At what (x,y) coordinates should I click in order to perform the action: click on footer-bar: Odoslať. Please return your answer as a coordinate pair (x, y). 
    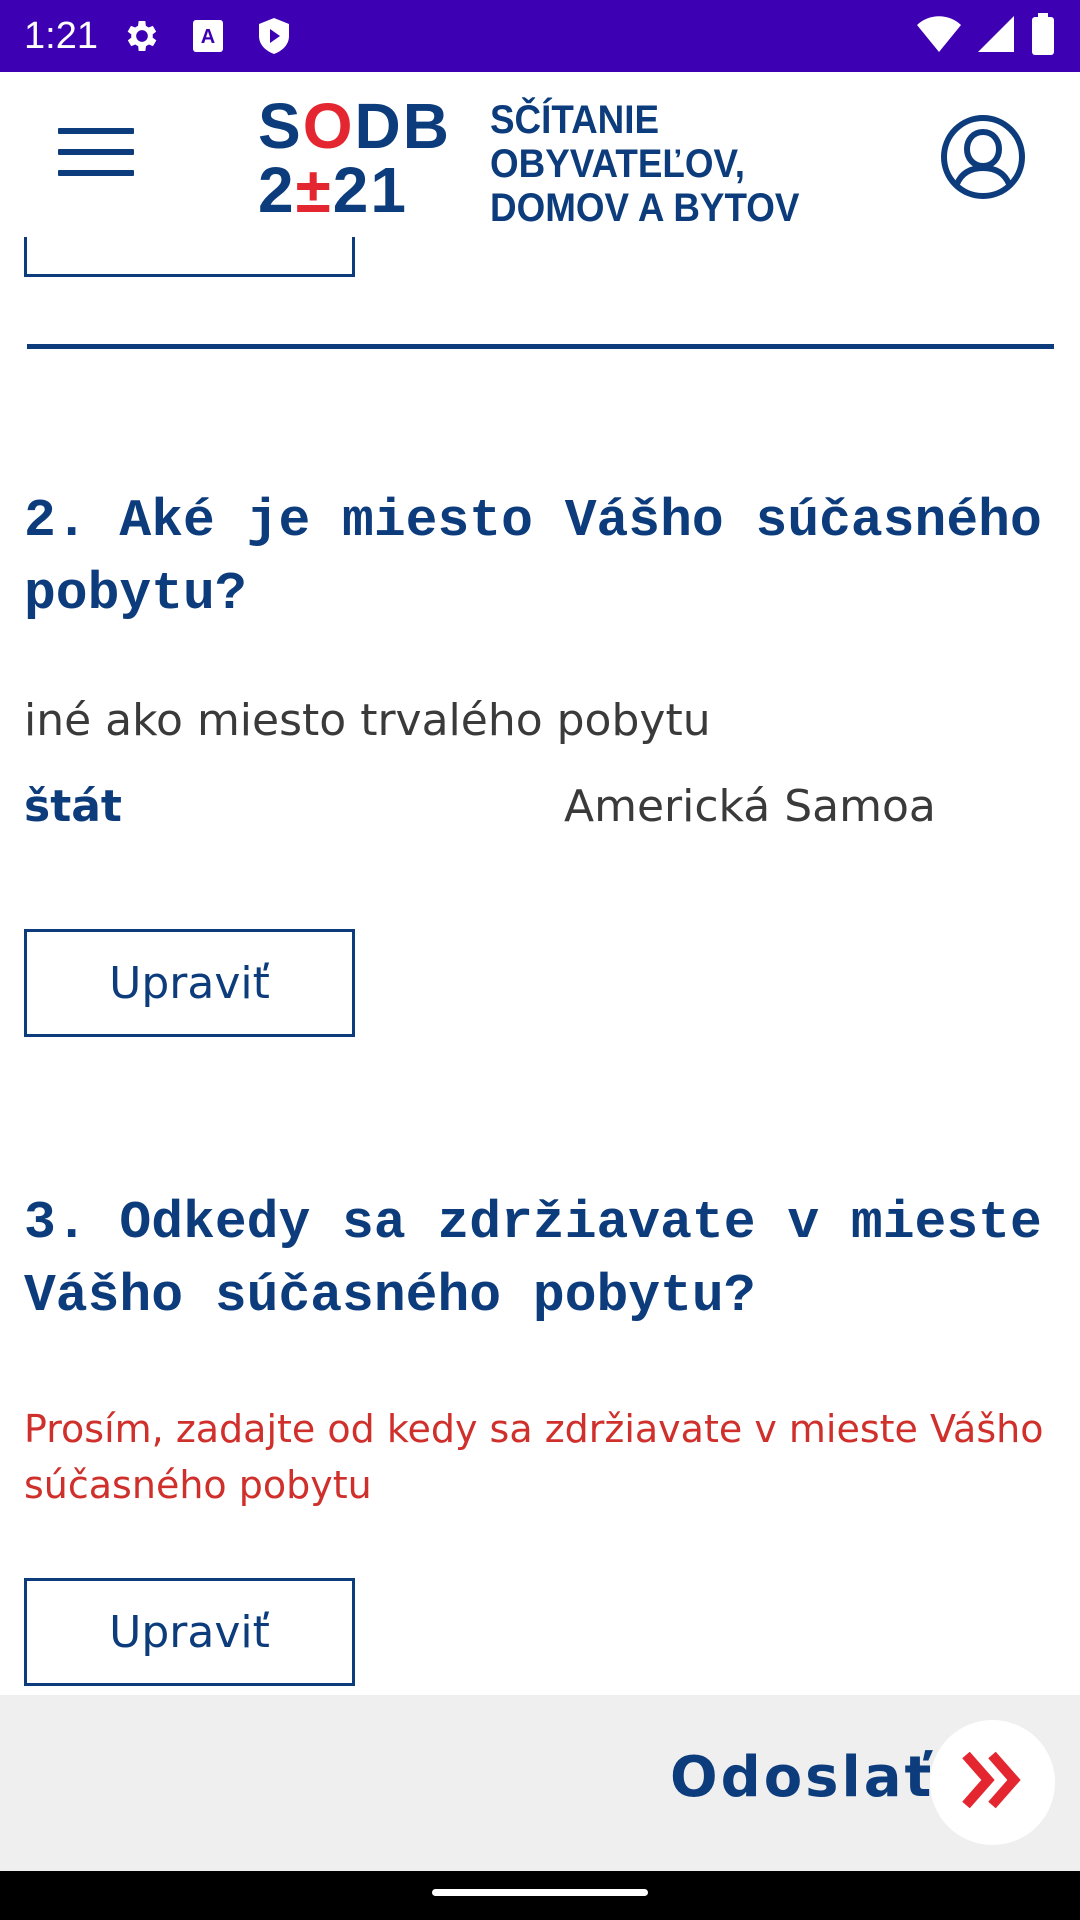
    Looking at the image, I should click on (540, 1783).